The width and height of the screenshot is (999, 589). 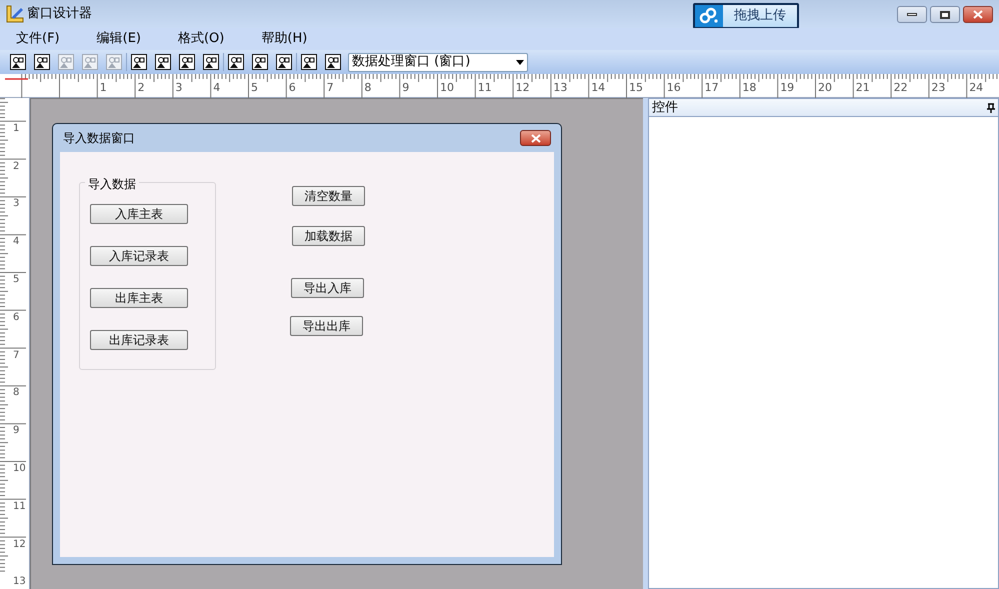 What do you see at coordinates (945, 14) in the screenshot?
I see `maximize-button` at bounding box center [945, 14].